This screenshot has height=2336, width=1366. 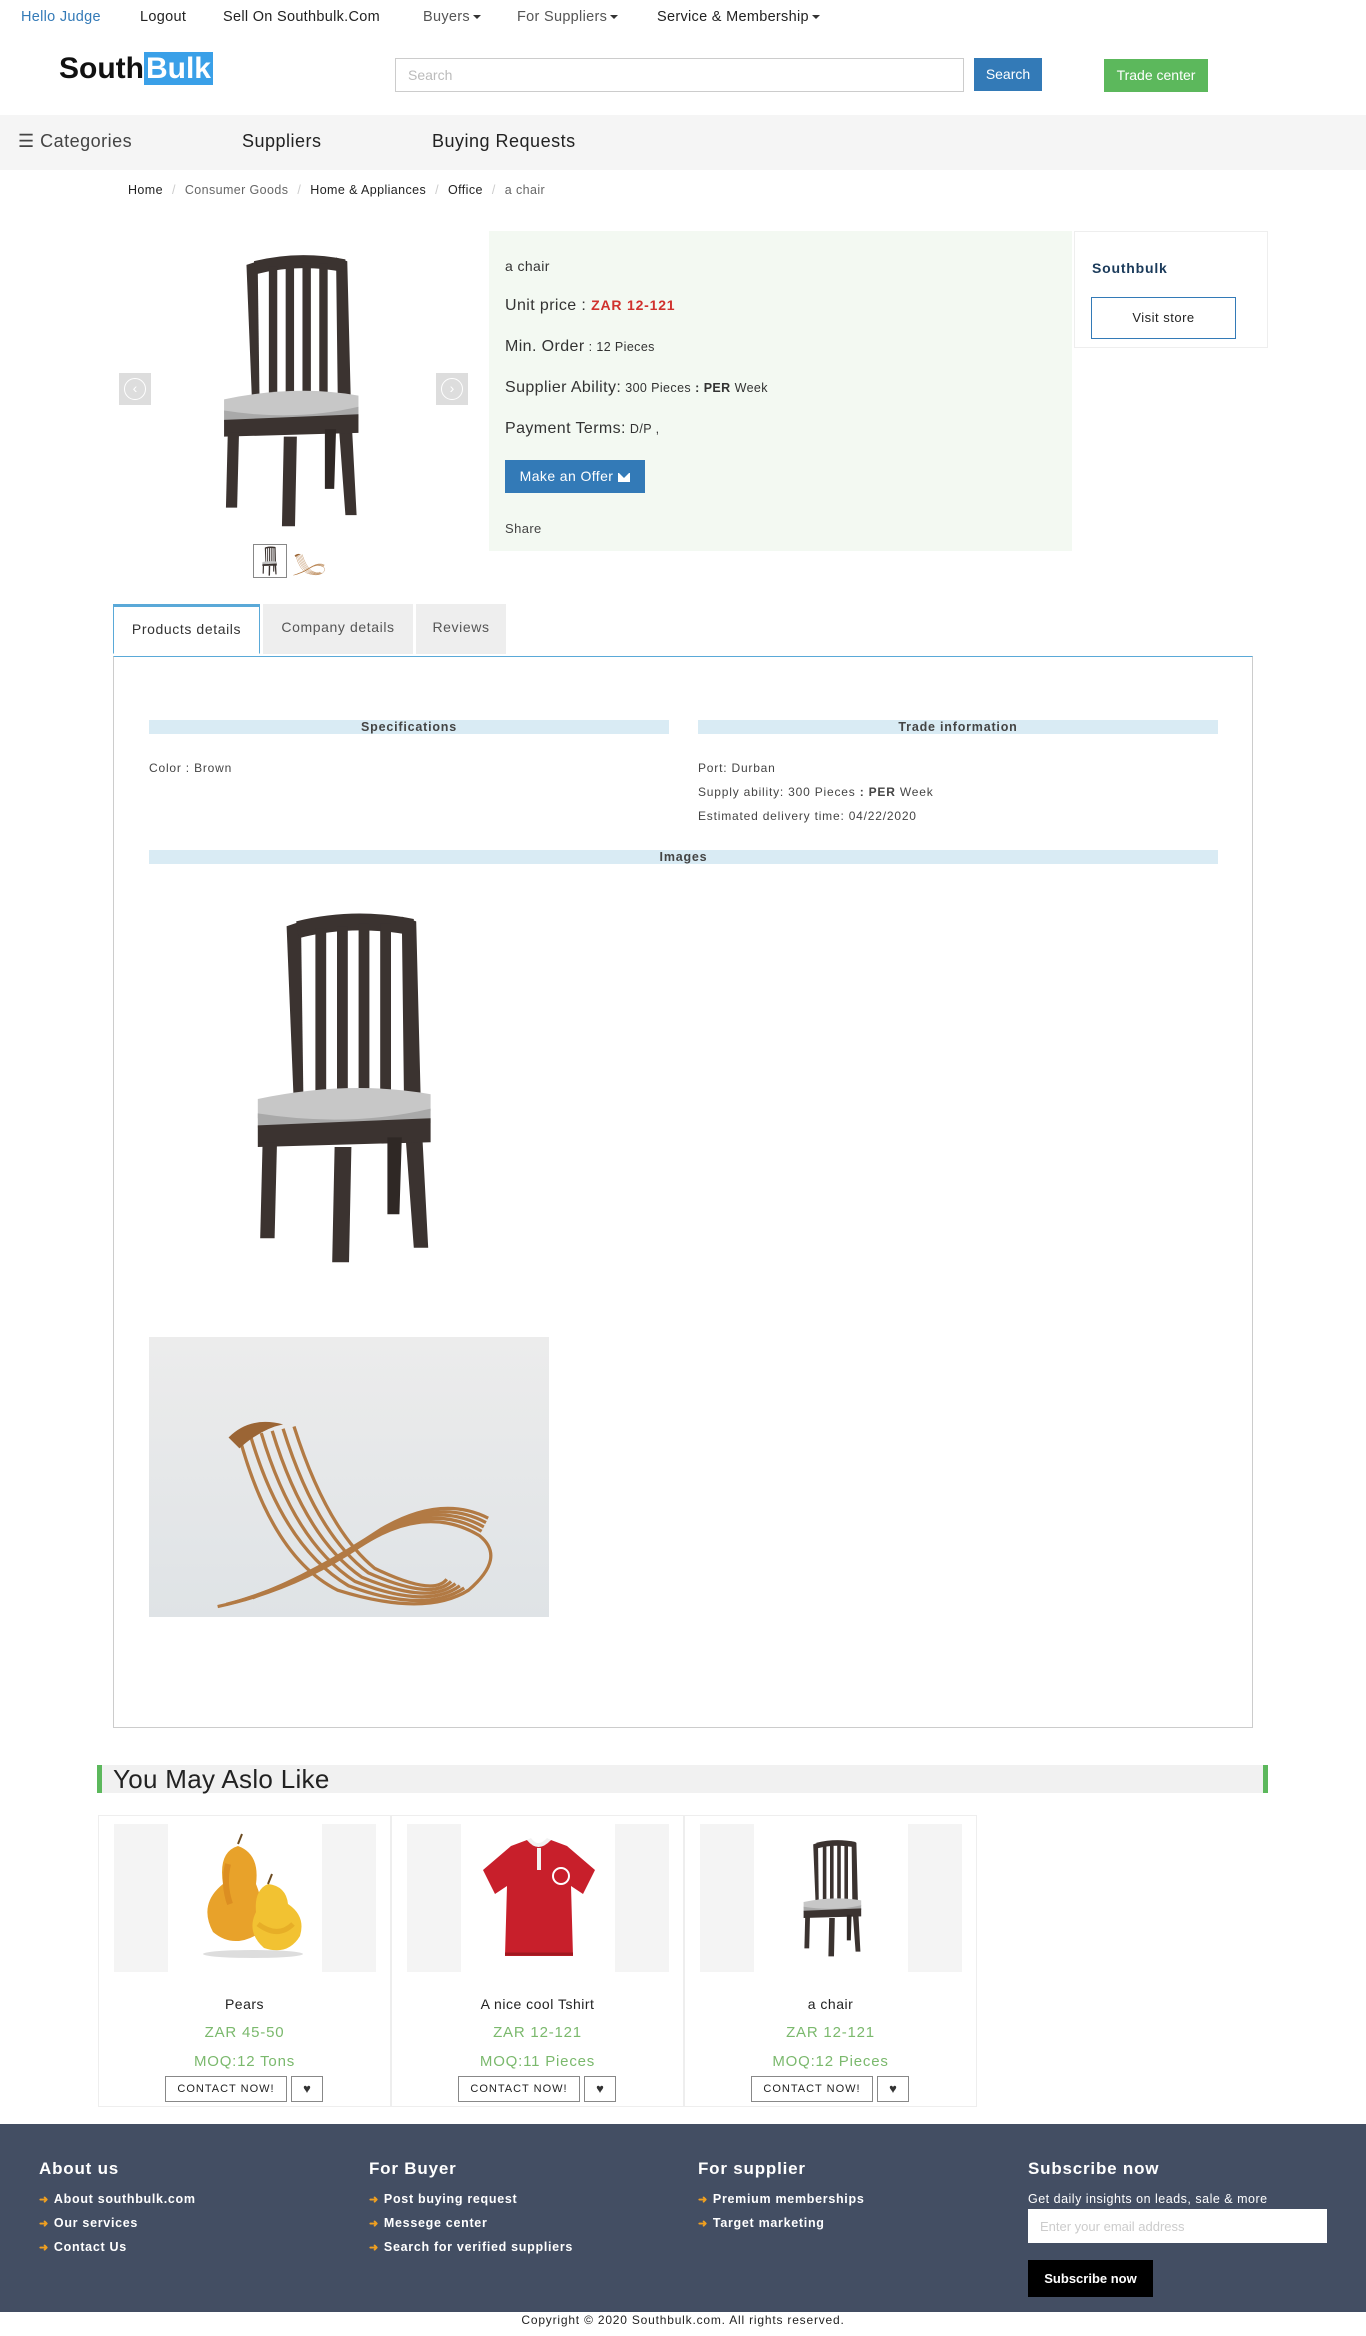 I want to click on unit-price-label: Unit price :, so click(x=548, y=305).